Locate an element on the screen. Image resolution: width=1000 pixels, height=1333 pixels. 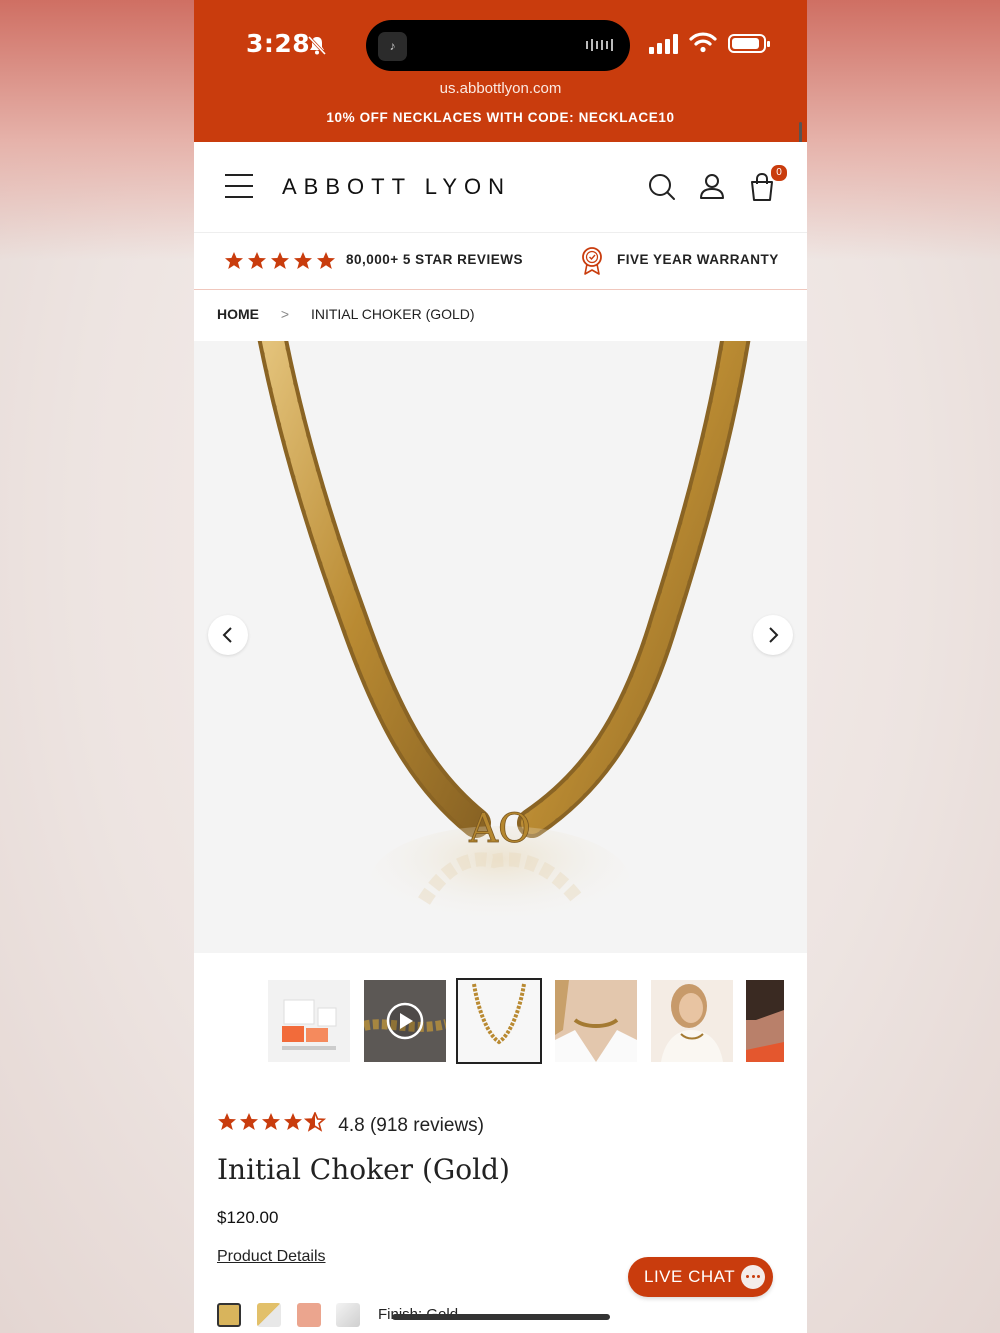
swatch-gold is located at coordinates (229, 1315).